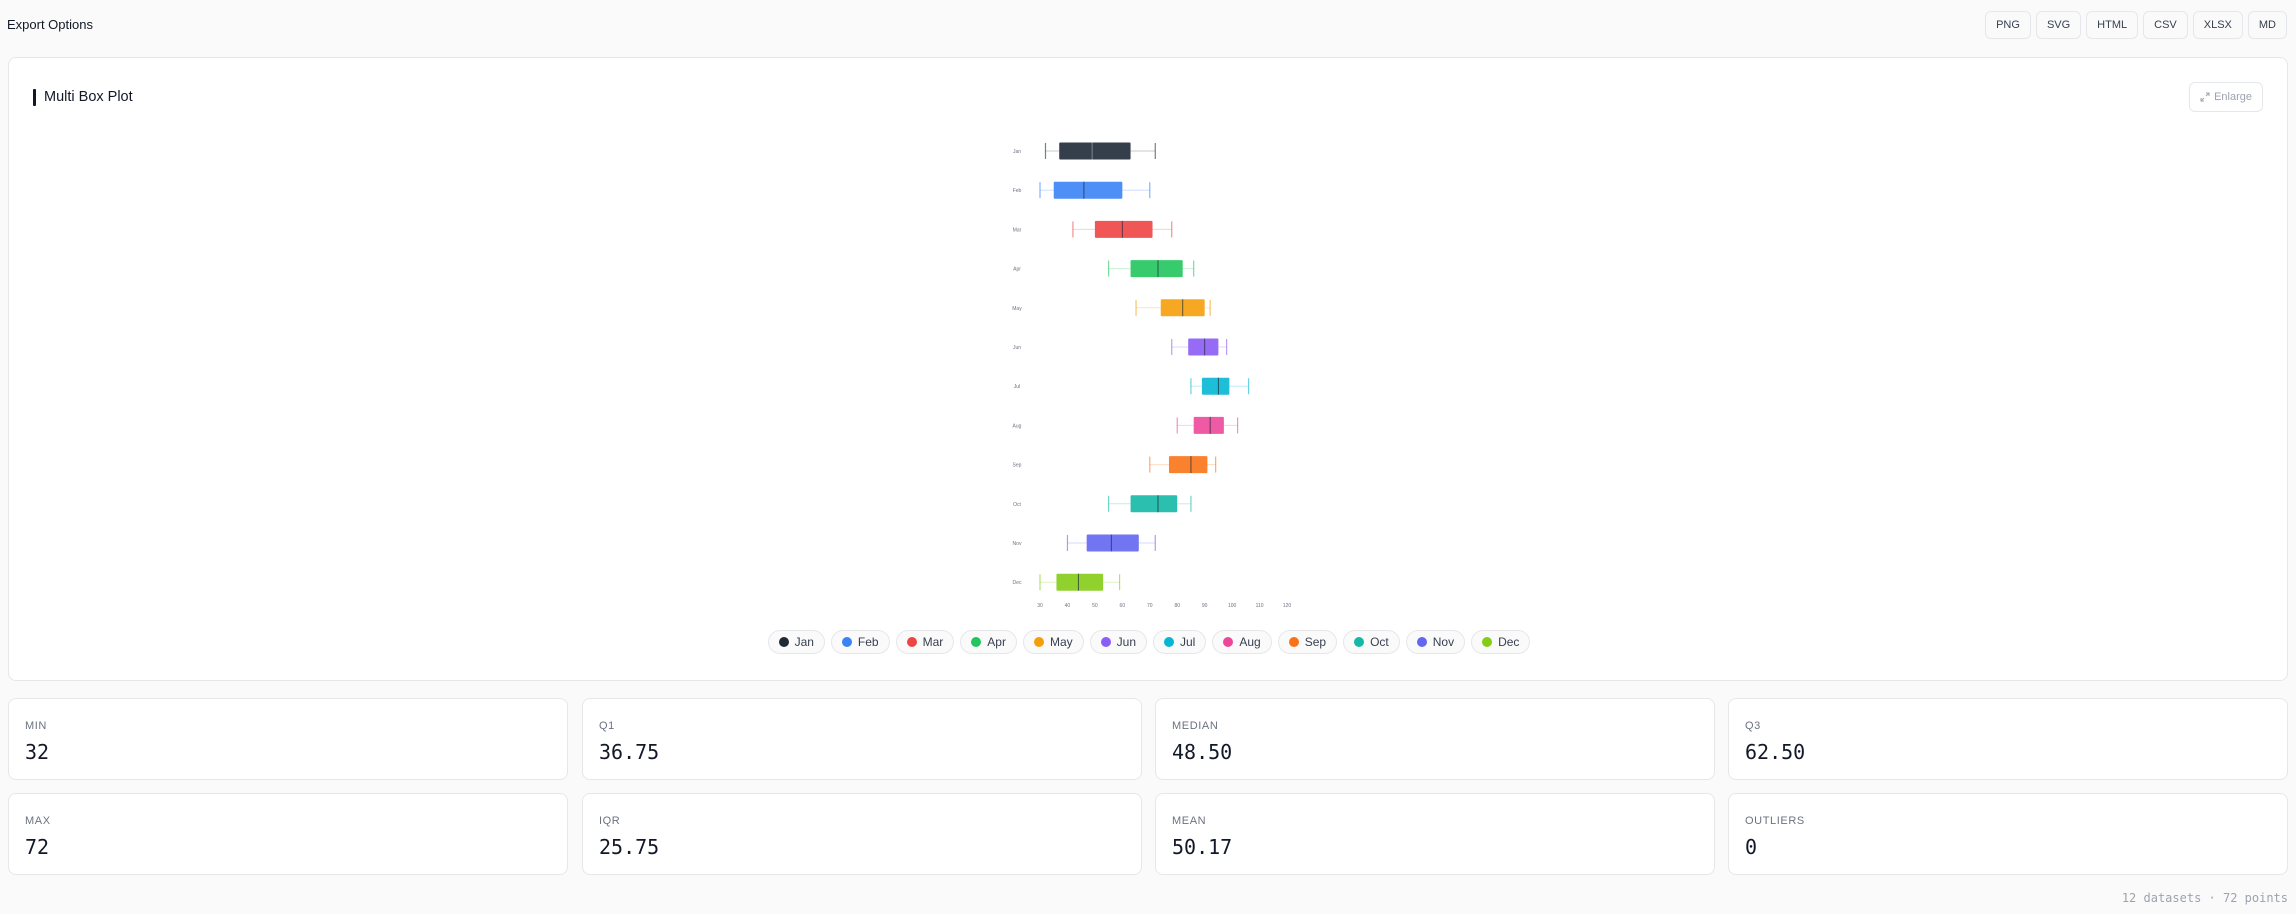 The image size is (2296, 914). I want to click on stat-value: 0, so click(1751, 847).